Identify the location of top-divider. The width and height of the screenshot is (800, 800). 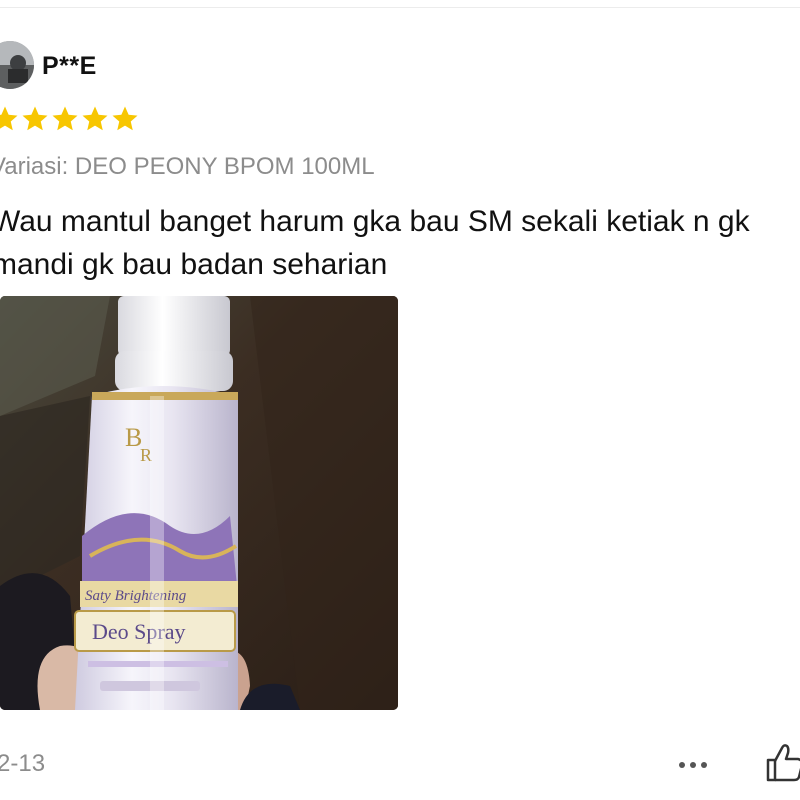
(400, 7).